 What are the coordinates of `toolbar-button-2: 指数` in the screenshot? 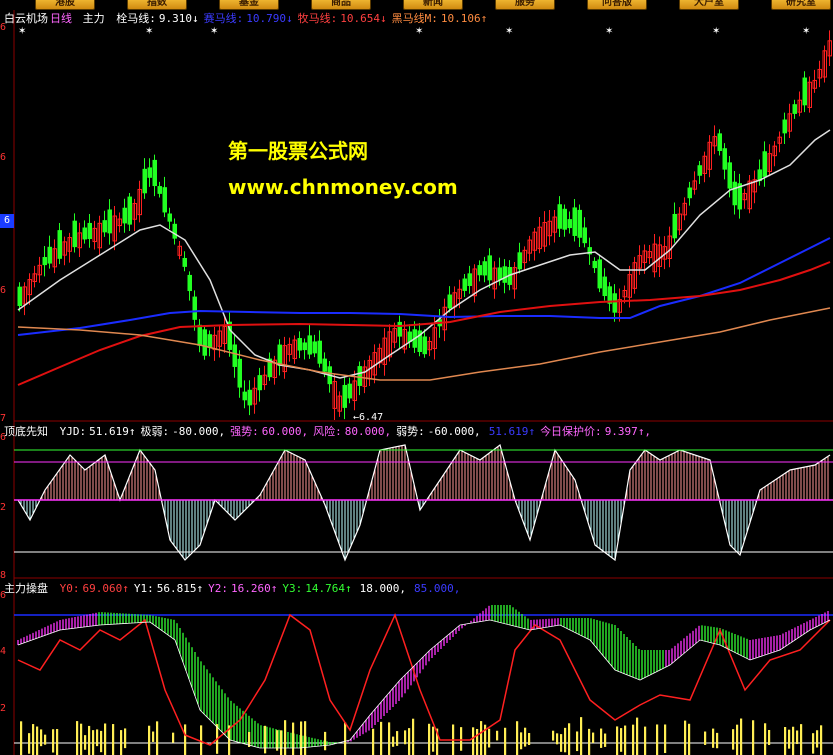 It's located at (157, 5).